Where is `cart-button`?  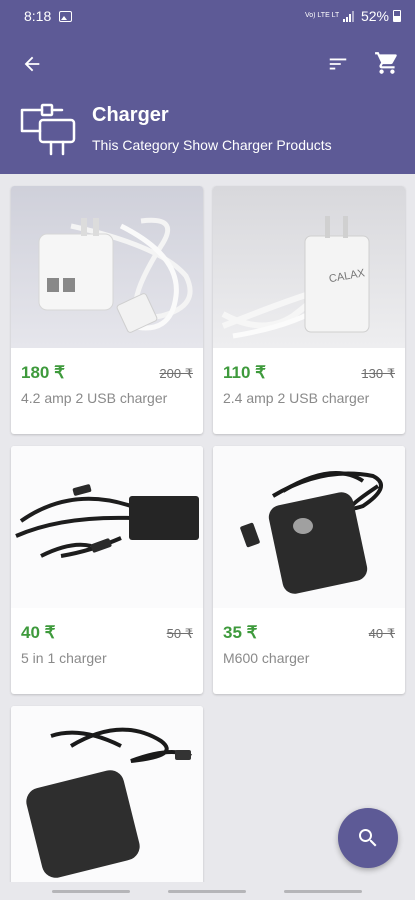
cart-button is located at coordinates (387, 63).